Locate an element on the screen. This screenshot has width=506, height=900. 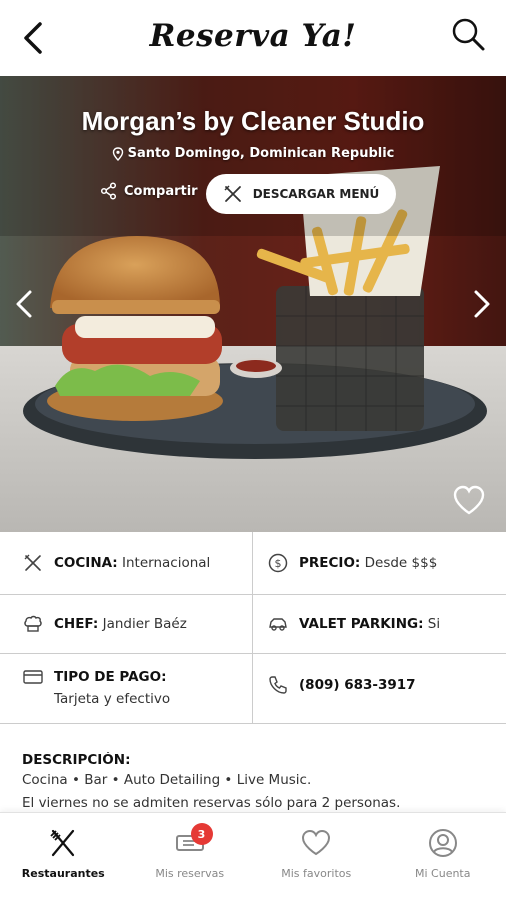
payment-value: Tarjeta y efectivo is located at coordinates (112, 699).